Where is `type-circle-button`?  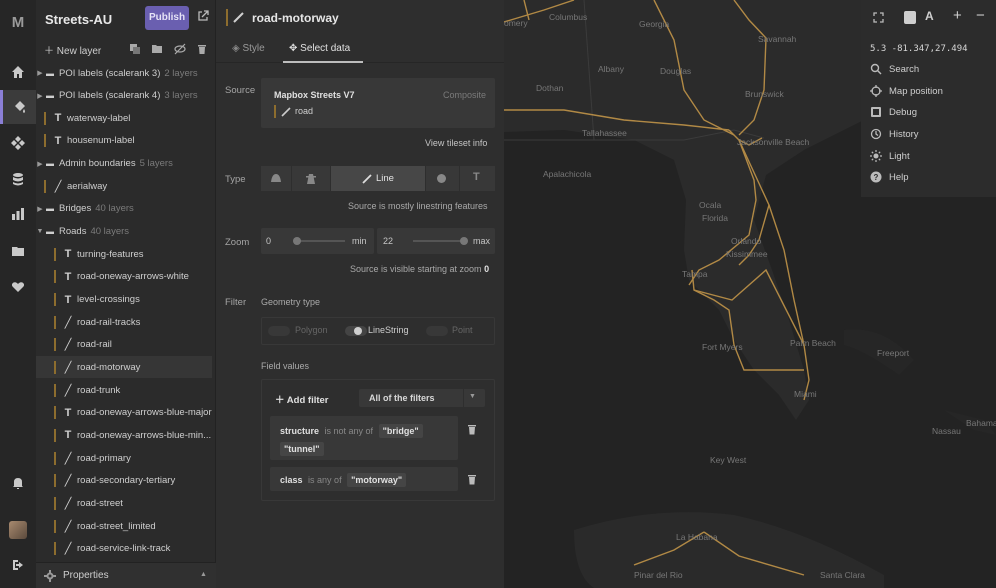 type-circle-button is located at coordinates (442, 178).